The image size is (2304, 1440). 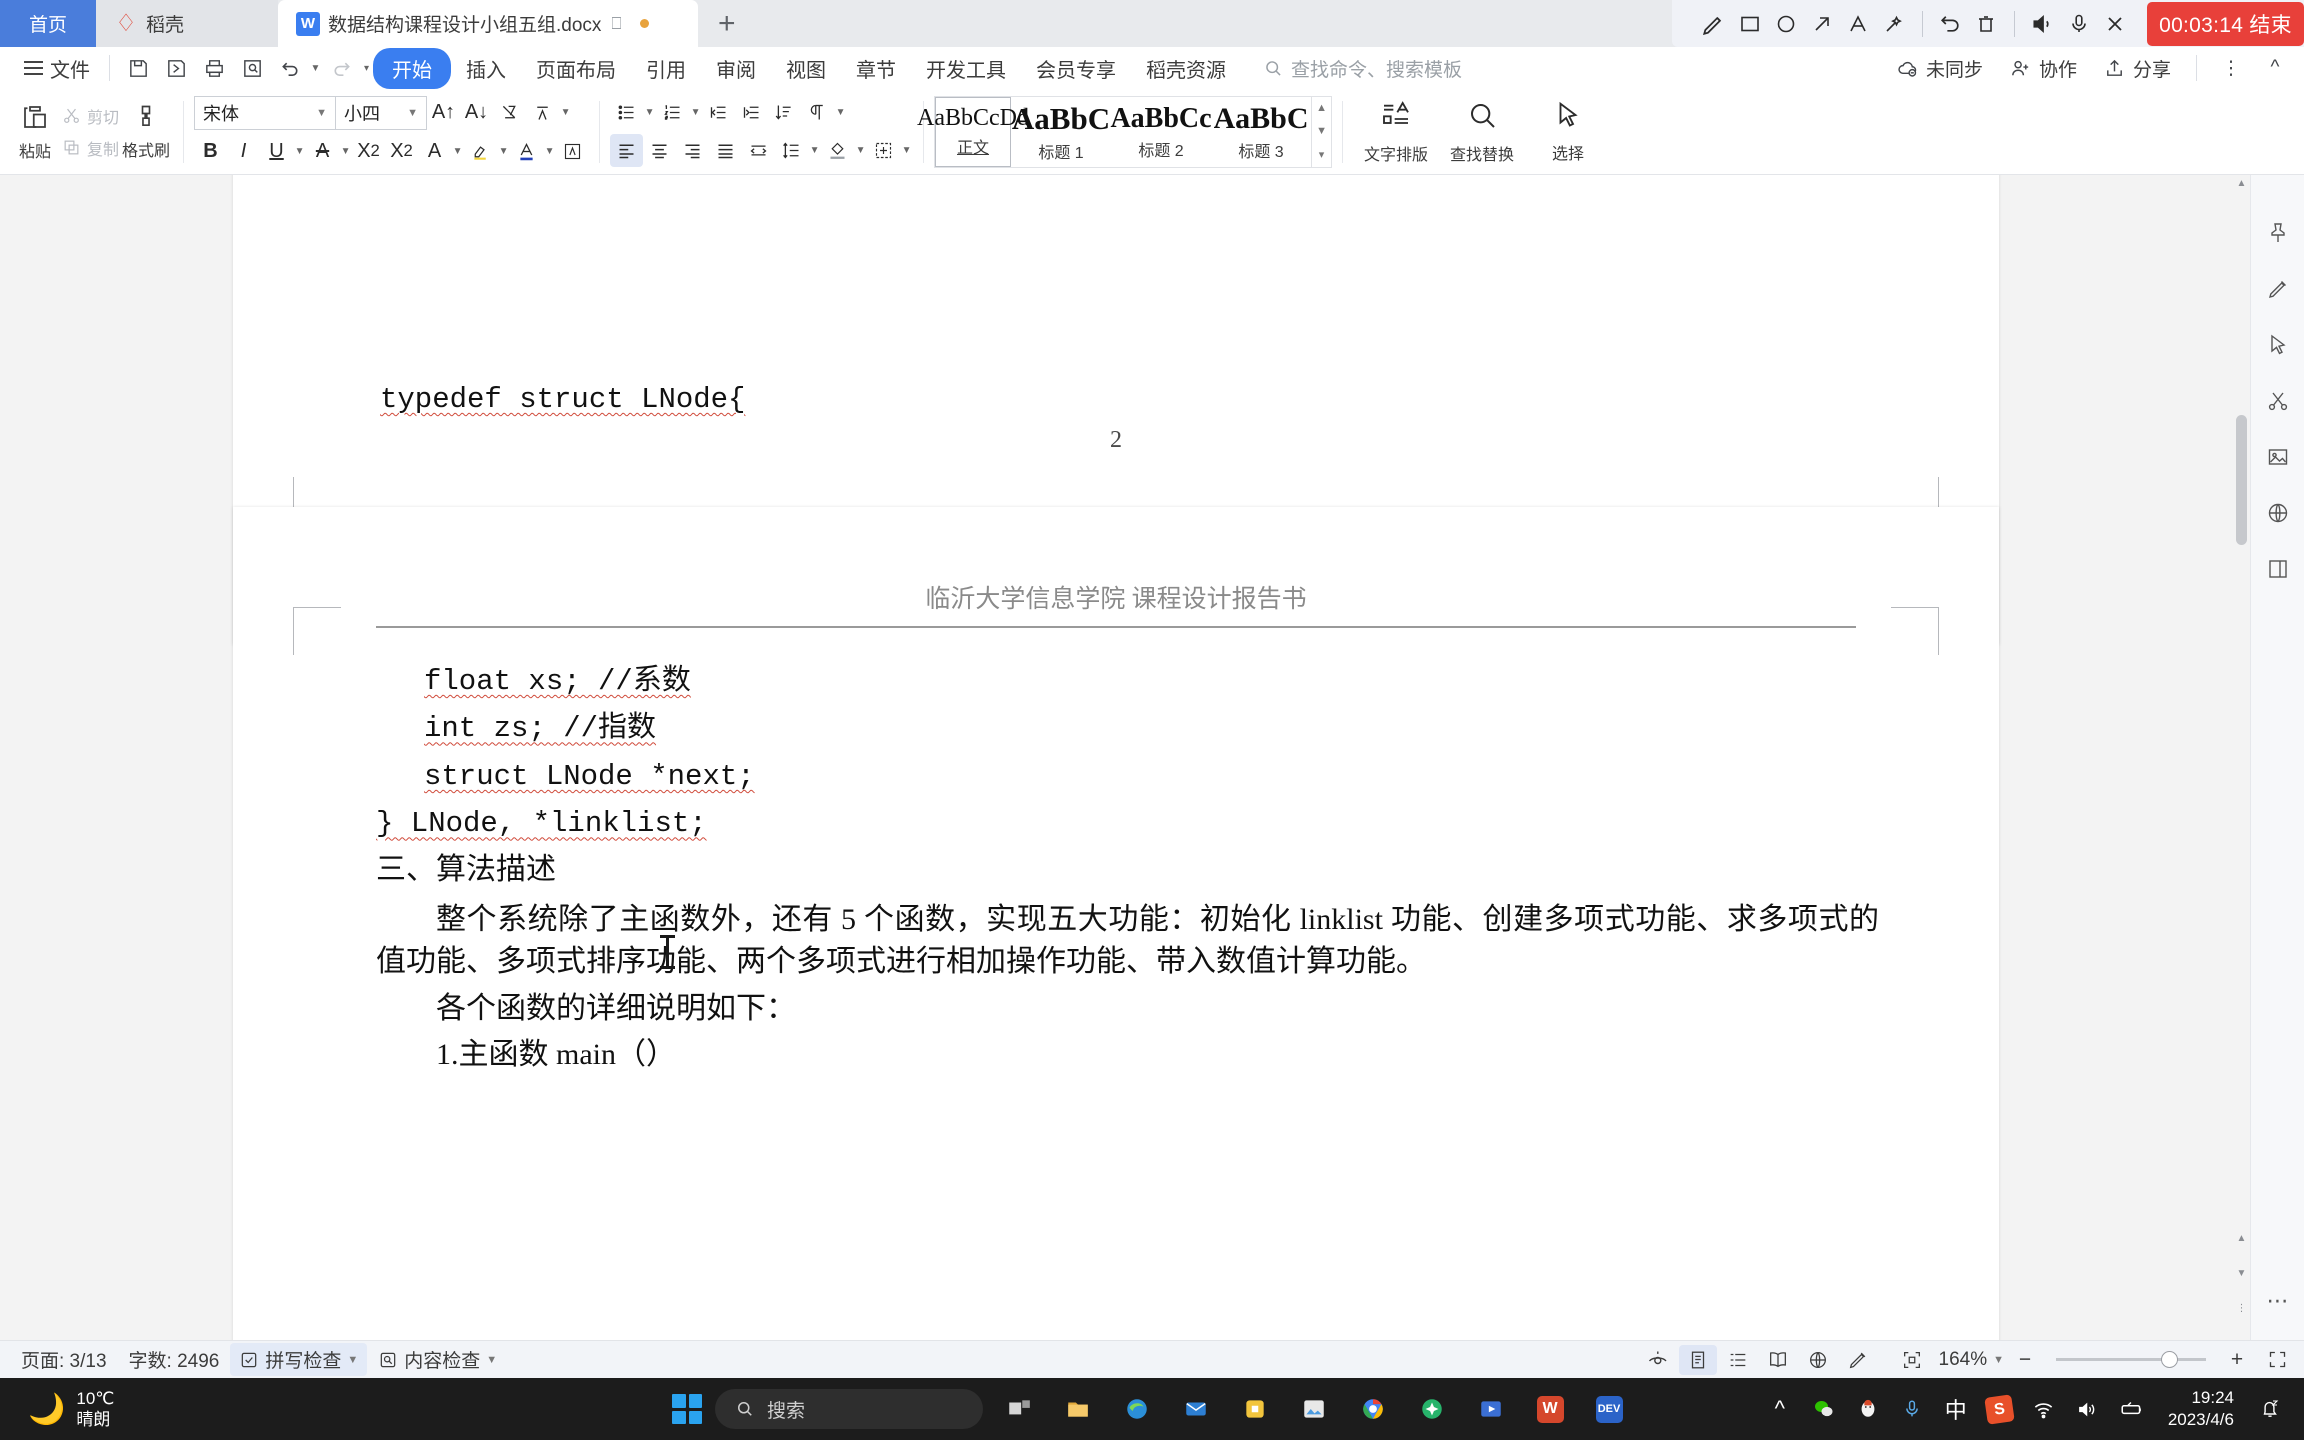 I want to click on tab-chapter: 章节, so click(x=876, y=68).